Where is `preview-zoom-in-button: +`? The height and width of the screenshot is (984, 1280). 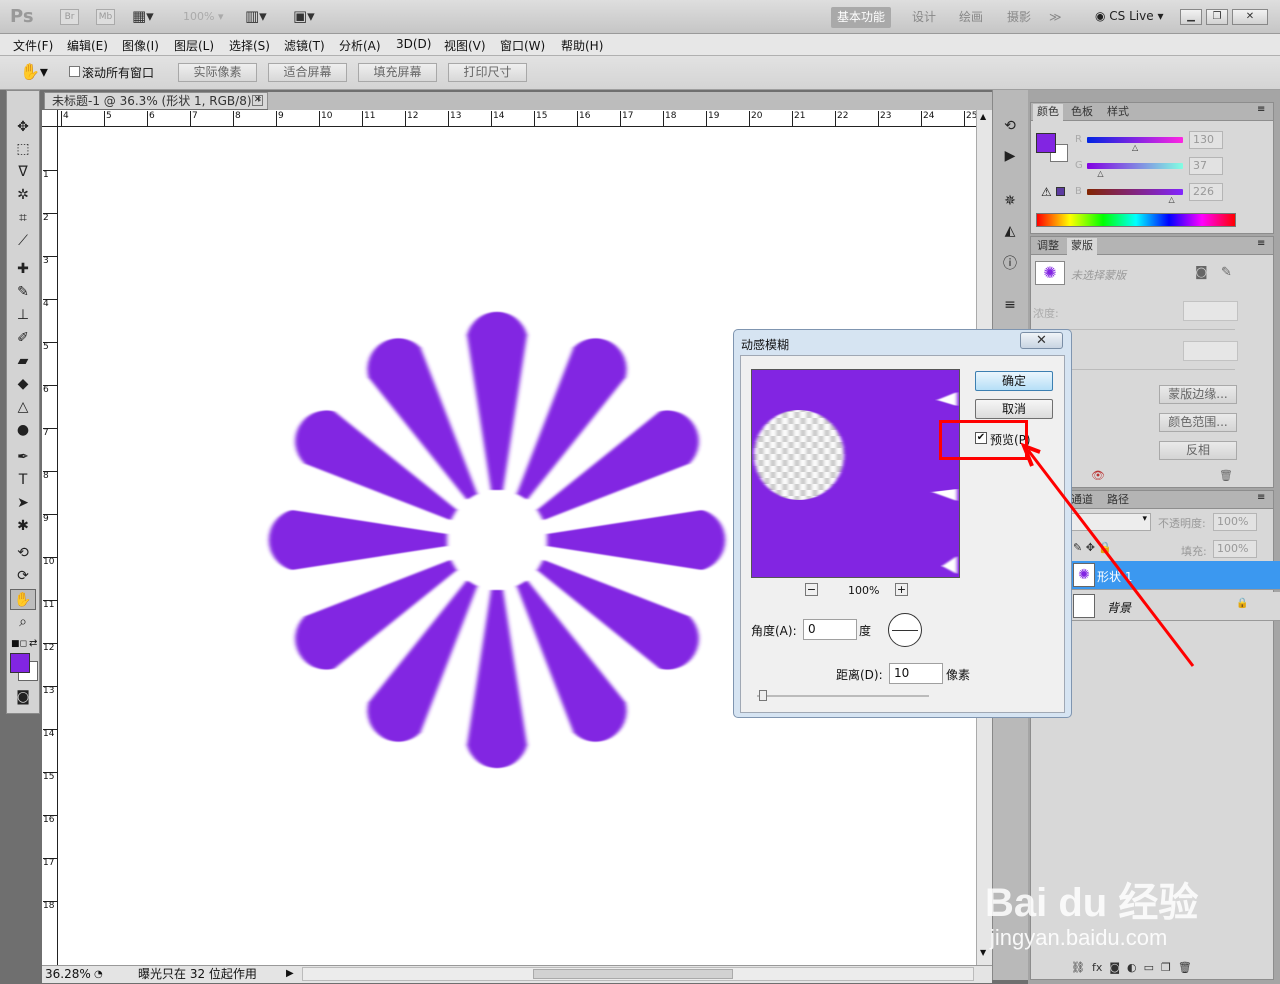
preview-zoom-in-button: + is located at coordinates (901, 589).